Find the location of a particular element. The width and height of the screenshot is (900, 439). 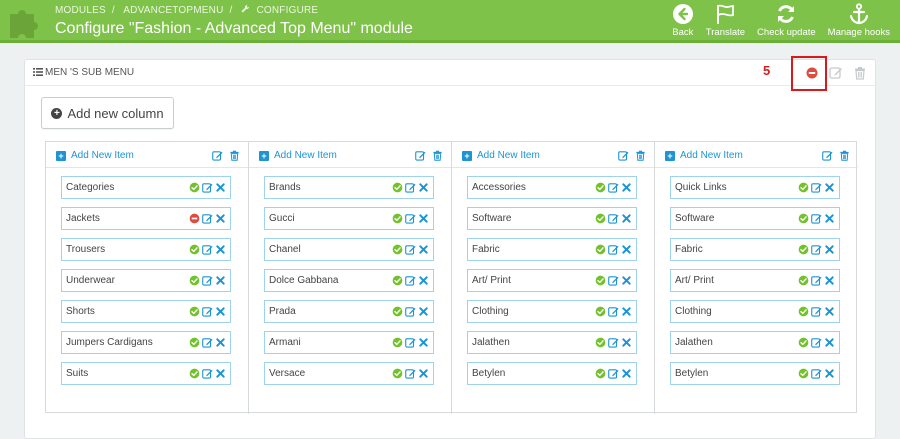

menu-item: Jackets is located at coordinates (146, 218).